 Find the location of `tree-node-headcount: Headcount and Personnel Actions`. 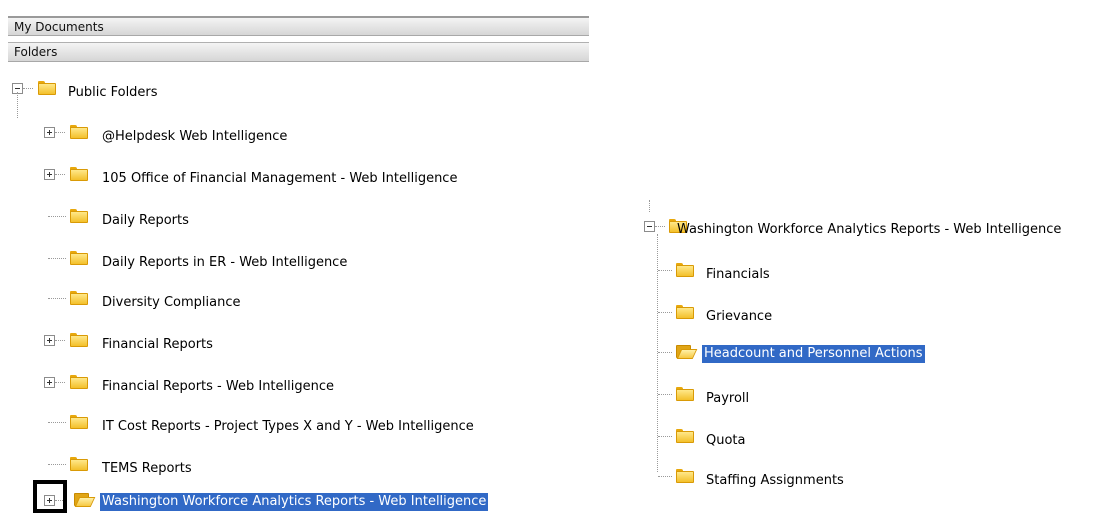

tree-node-headcount: Headcount and Personnel Actions is located at coordinates (818, 355).